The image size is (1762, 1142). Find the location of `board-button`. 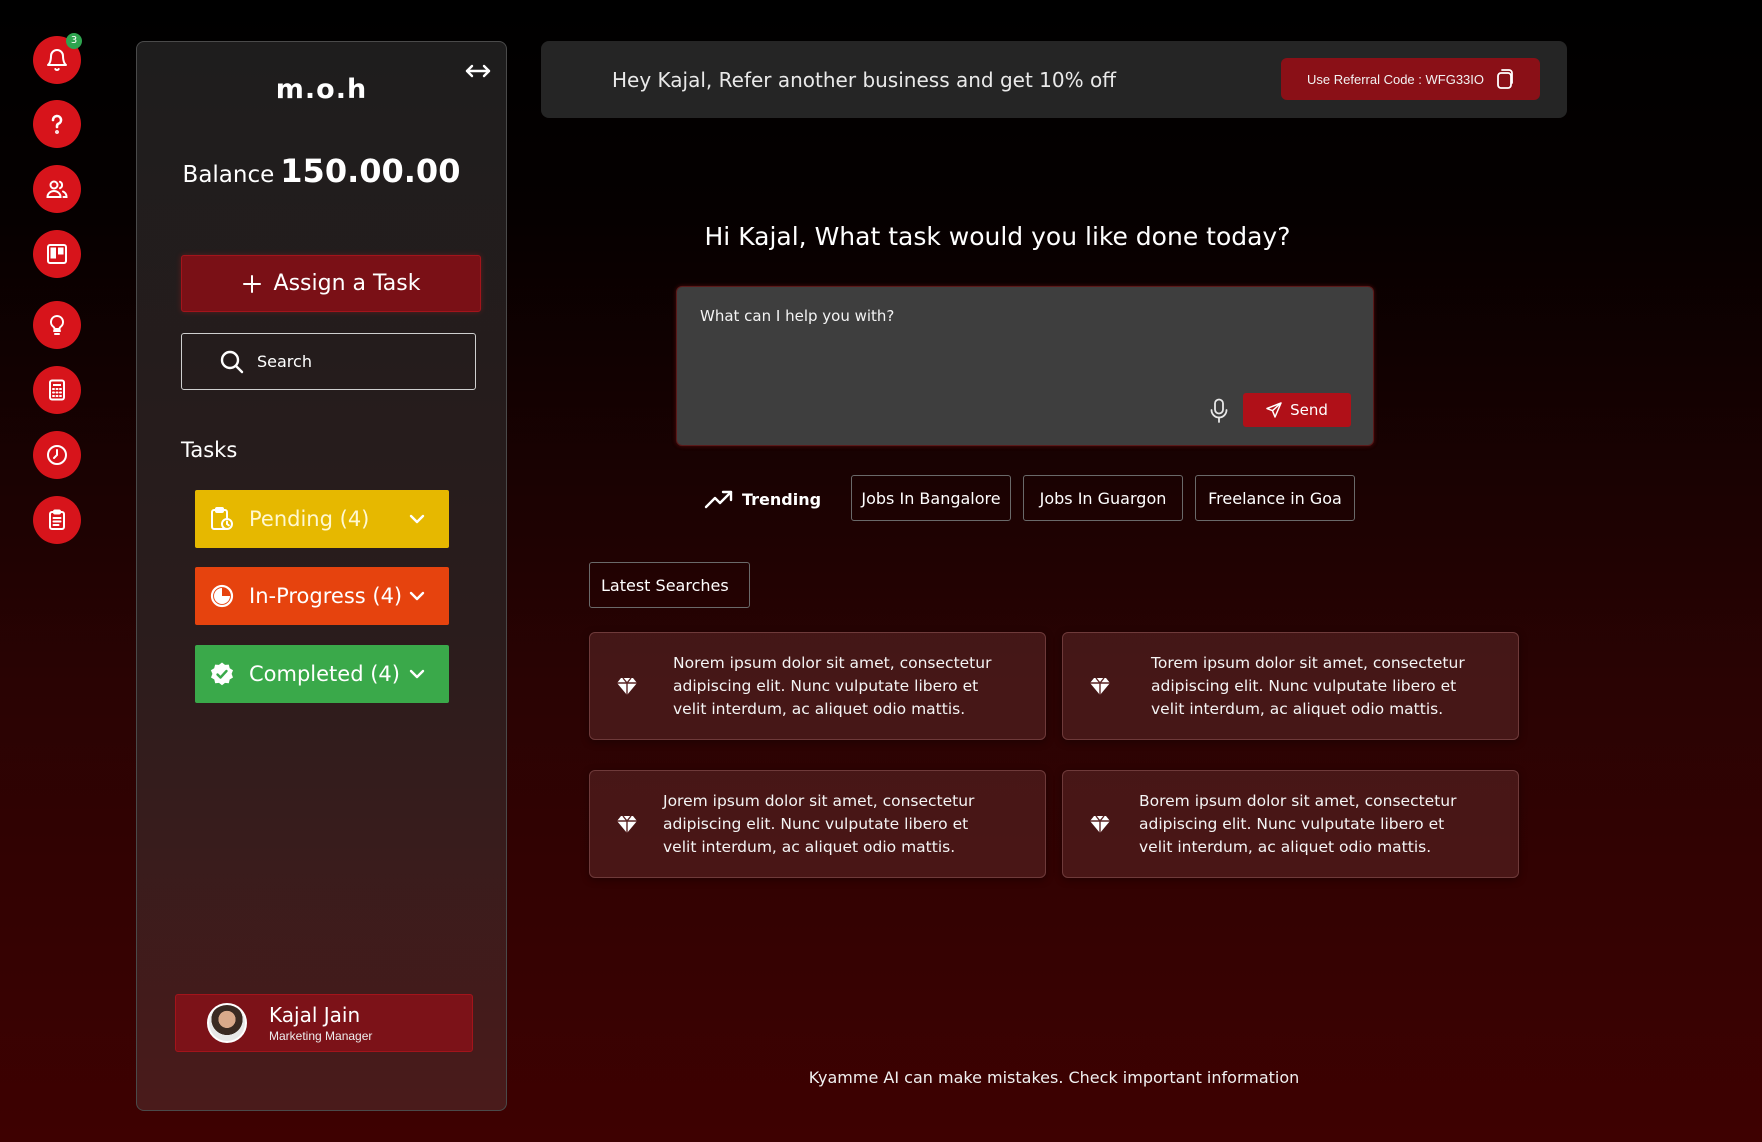

board-button is located at coordinates (57, 254).